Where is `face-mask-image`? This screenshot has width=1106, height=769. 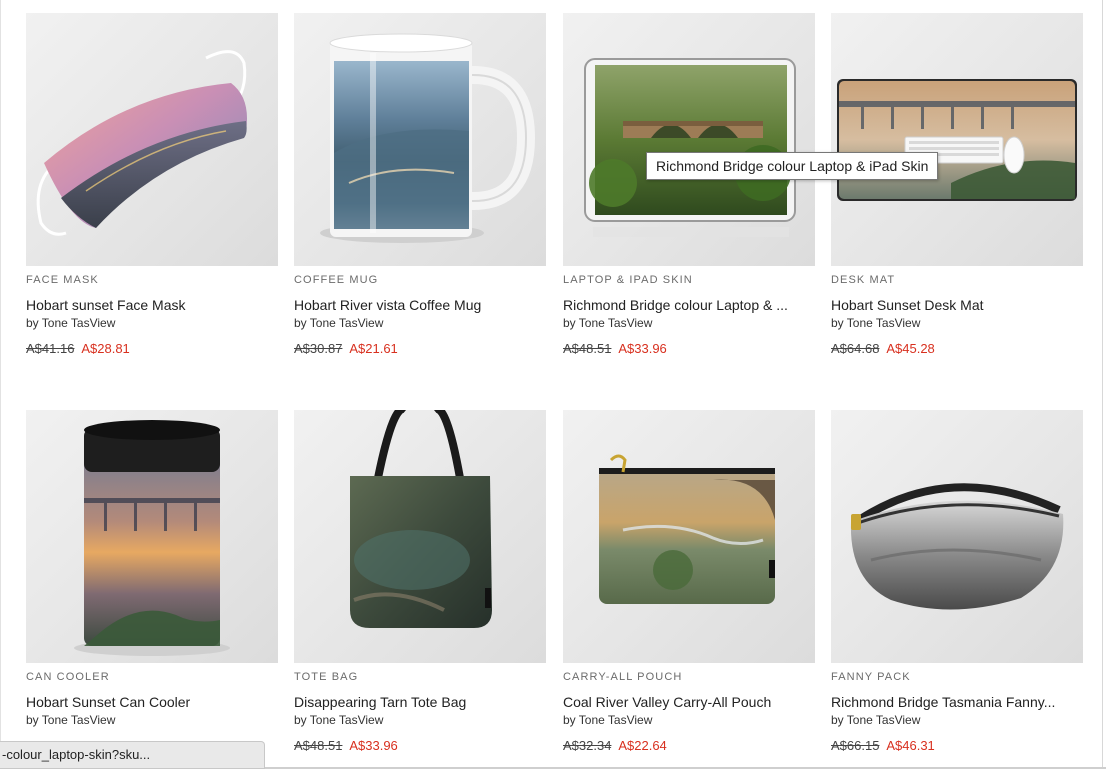 face-mask-image is located at coordinates (152, 139).